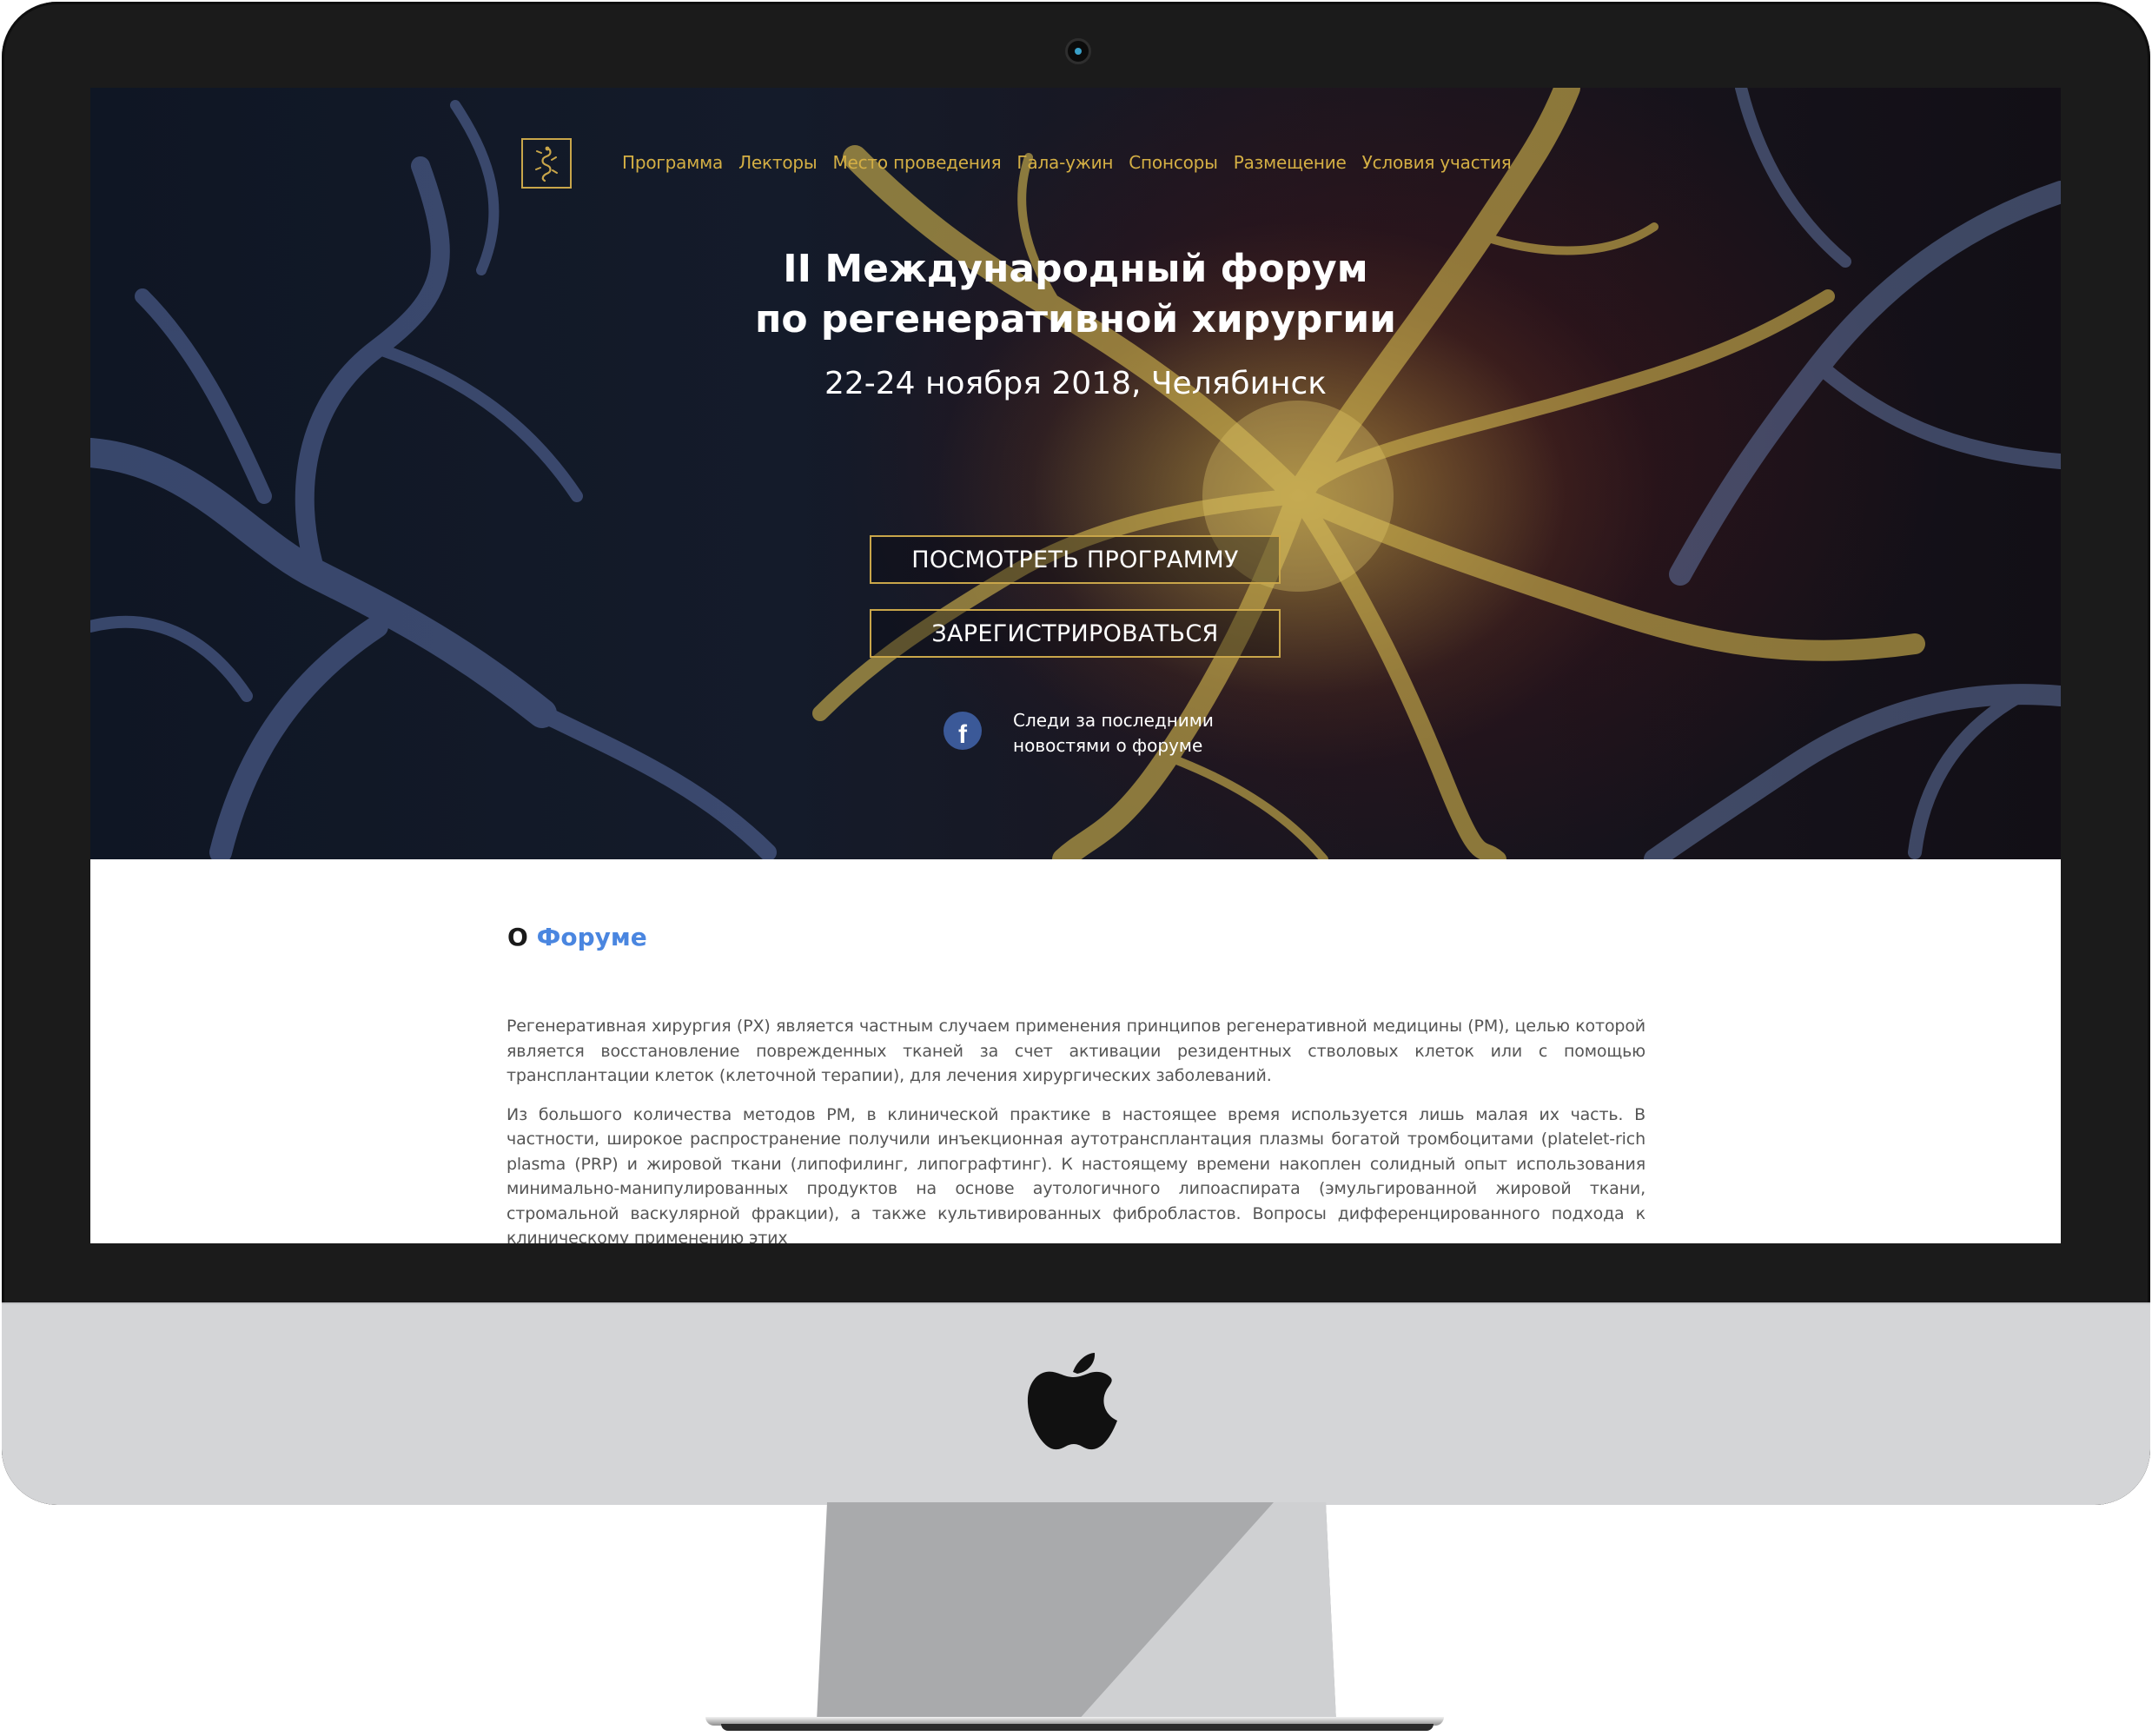 This screenshot has width=2152, height=1736. I want to click on social-follow-text: Следи за последними новостями о форуме, so click(1126, 733).